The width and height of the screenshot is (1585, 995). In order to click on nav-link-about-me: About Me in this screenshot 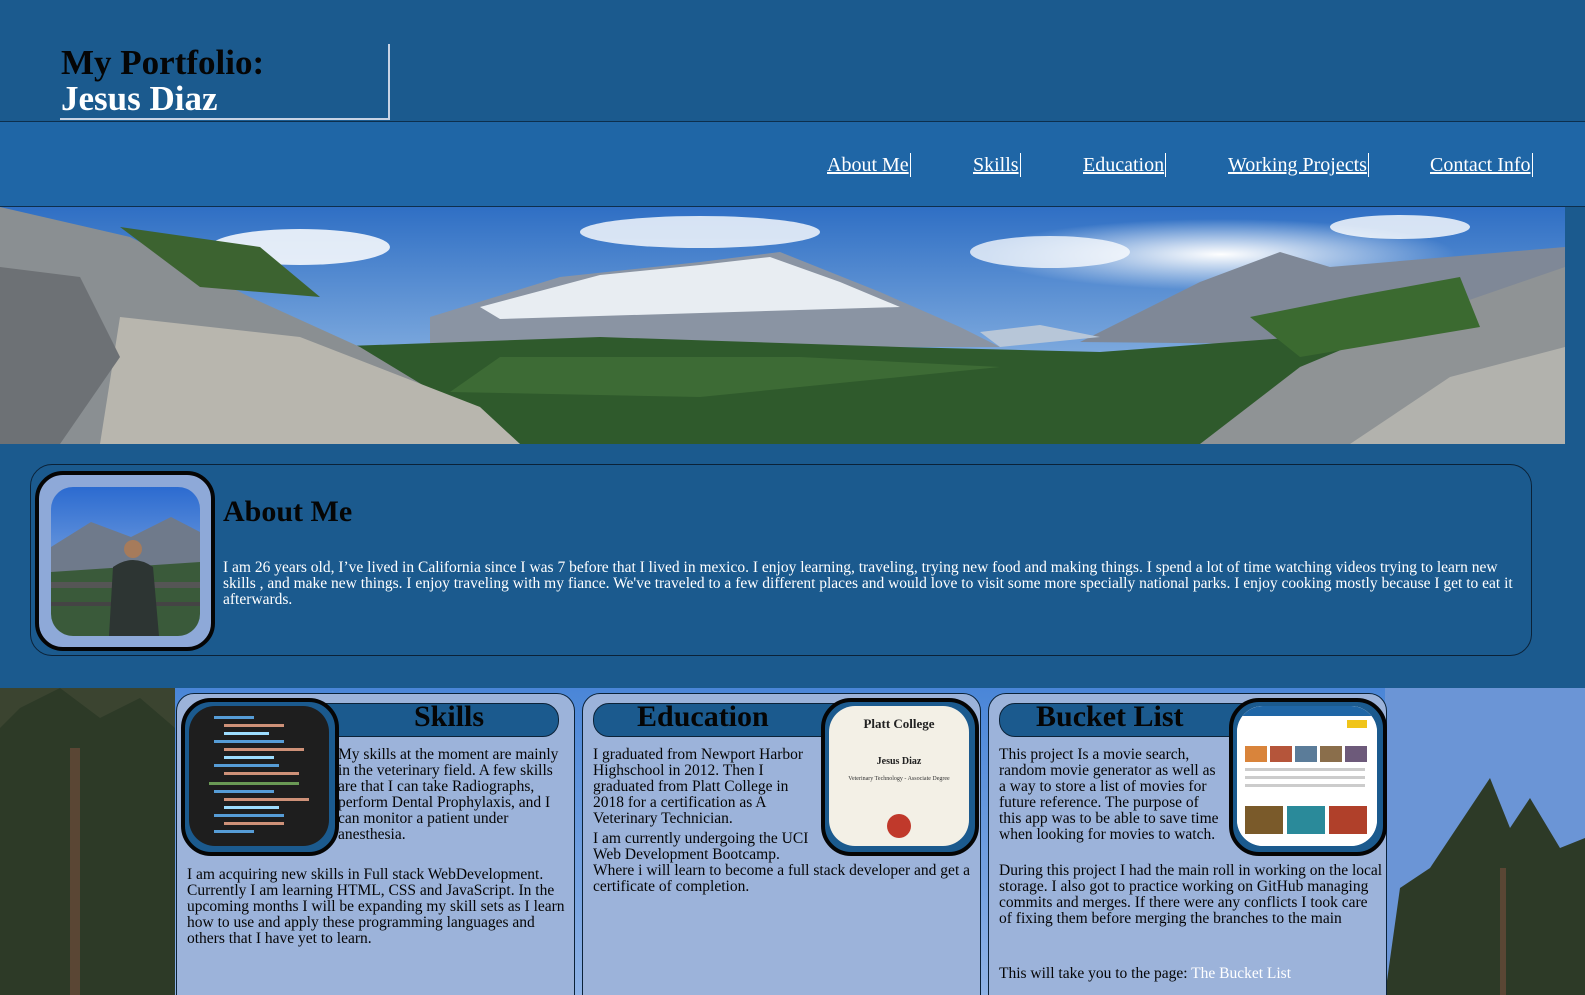, I will do `click(869, 165)`.